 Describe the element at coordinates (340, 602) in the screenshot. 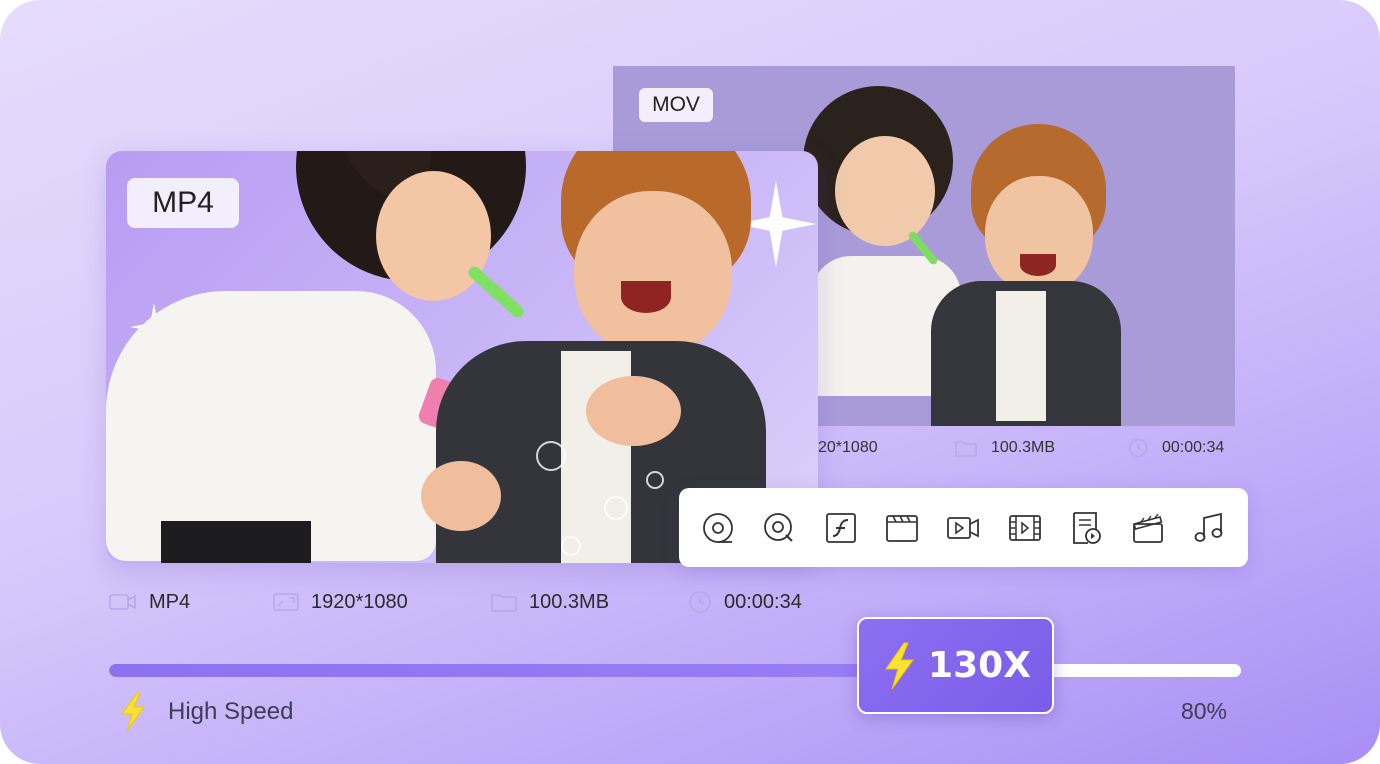

I see `source-resolution: 1920*1080` at that location.